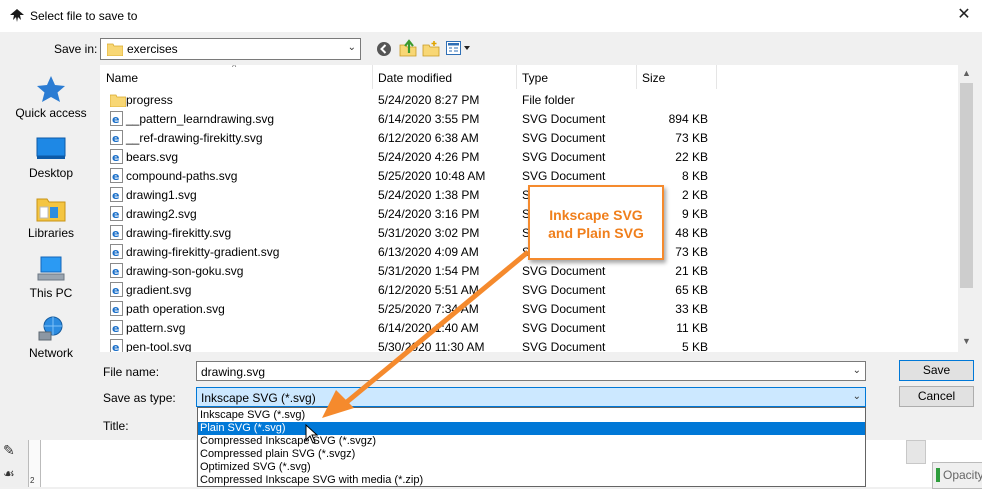  Describe the element at coordinates (966, 341) in the screenshot. I see `scroll-down-icon: ▼` at that location.